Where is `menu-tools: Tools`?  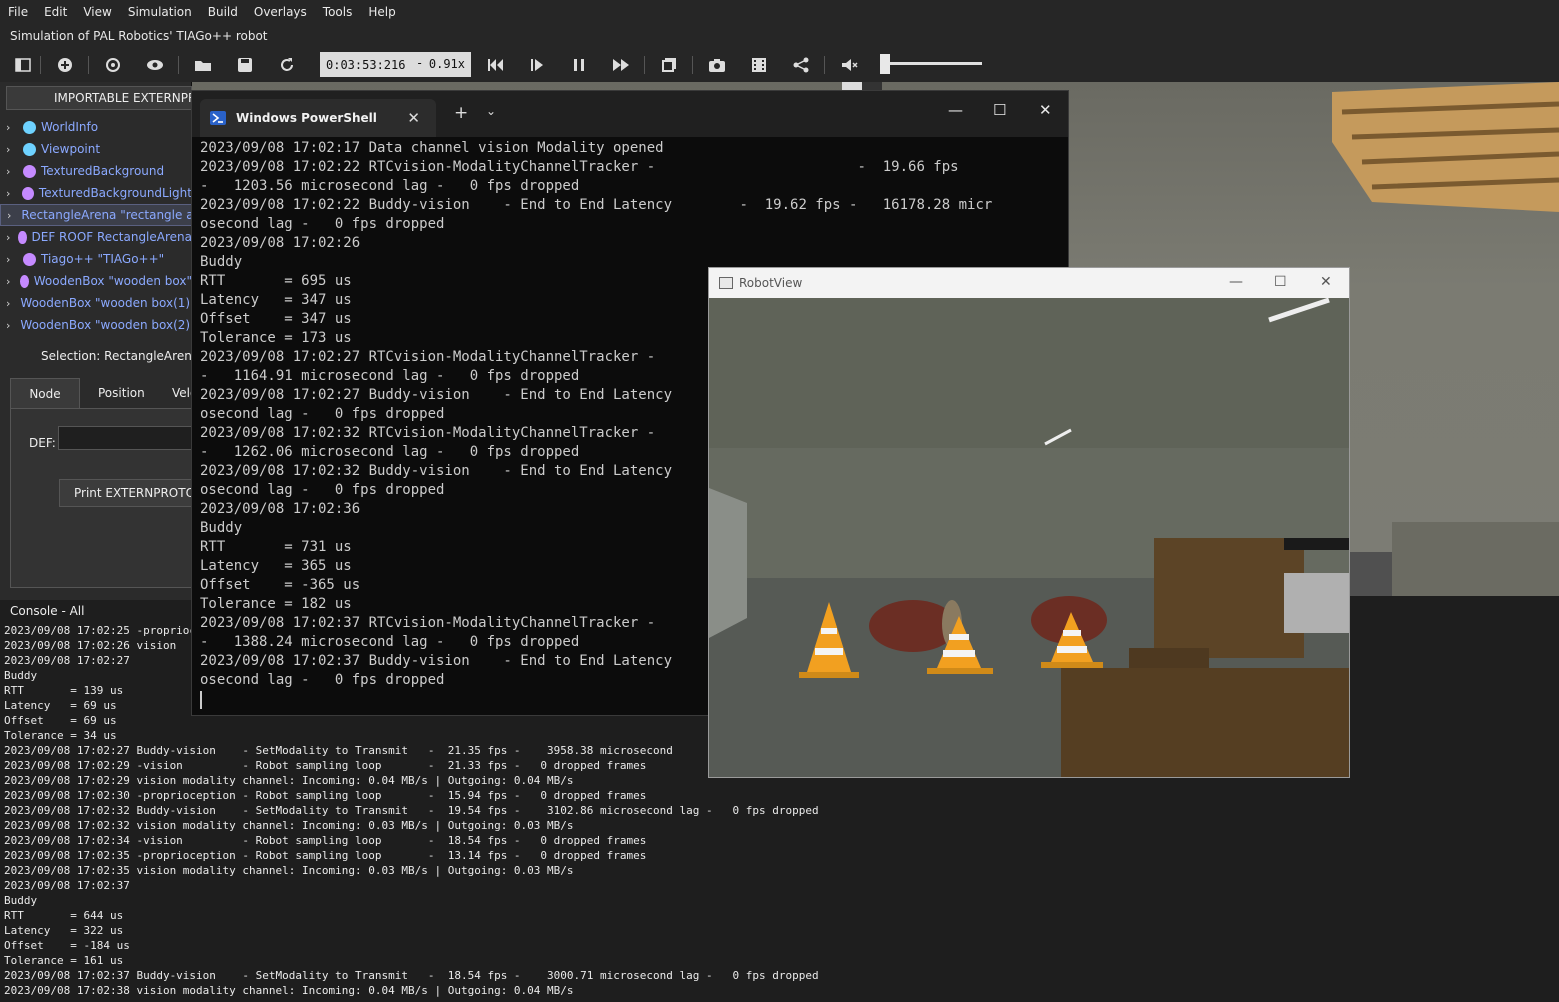 menu-tools: Tools is located at coordinates (338, 12).